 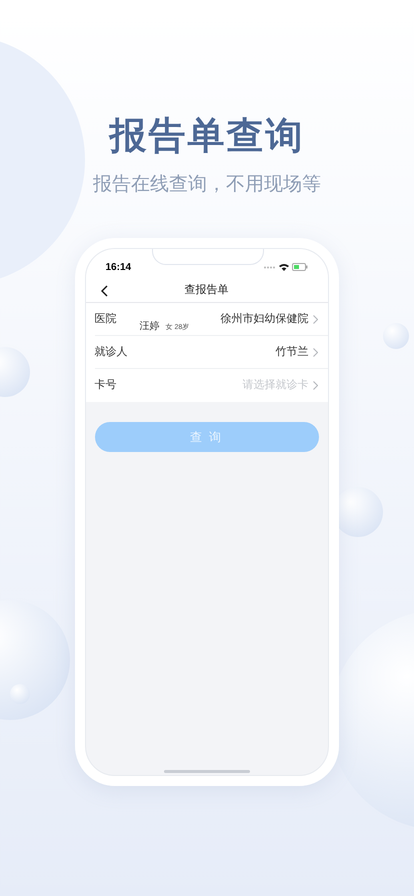 I want to click on wifi-icon, so click(x=283, y=267).